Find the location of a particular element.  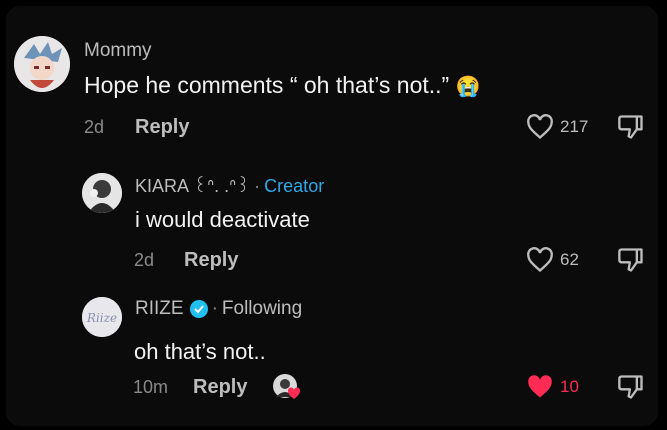

verified-icon is located at coordinates (198, 309).